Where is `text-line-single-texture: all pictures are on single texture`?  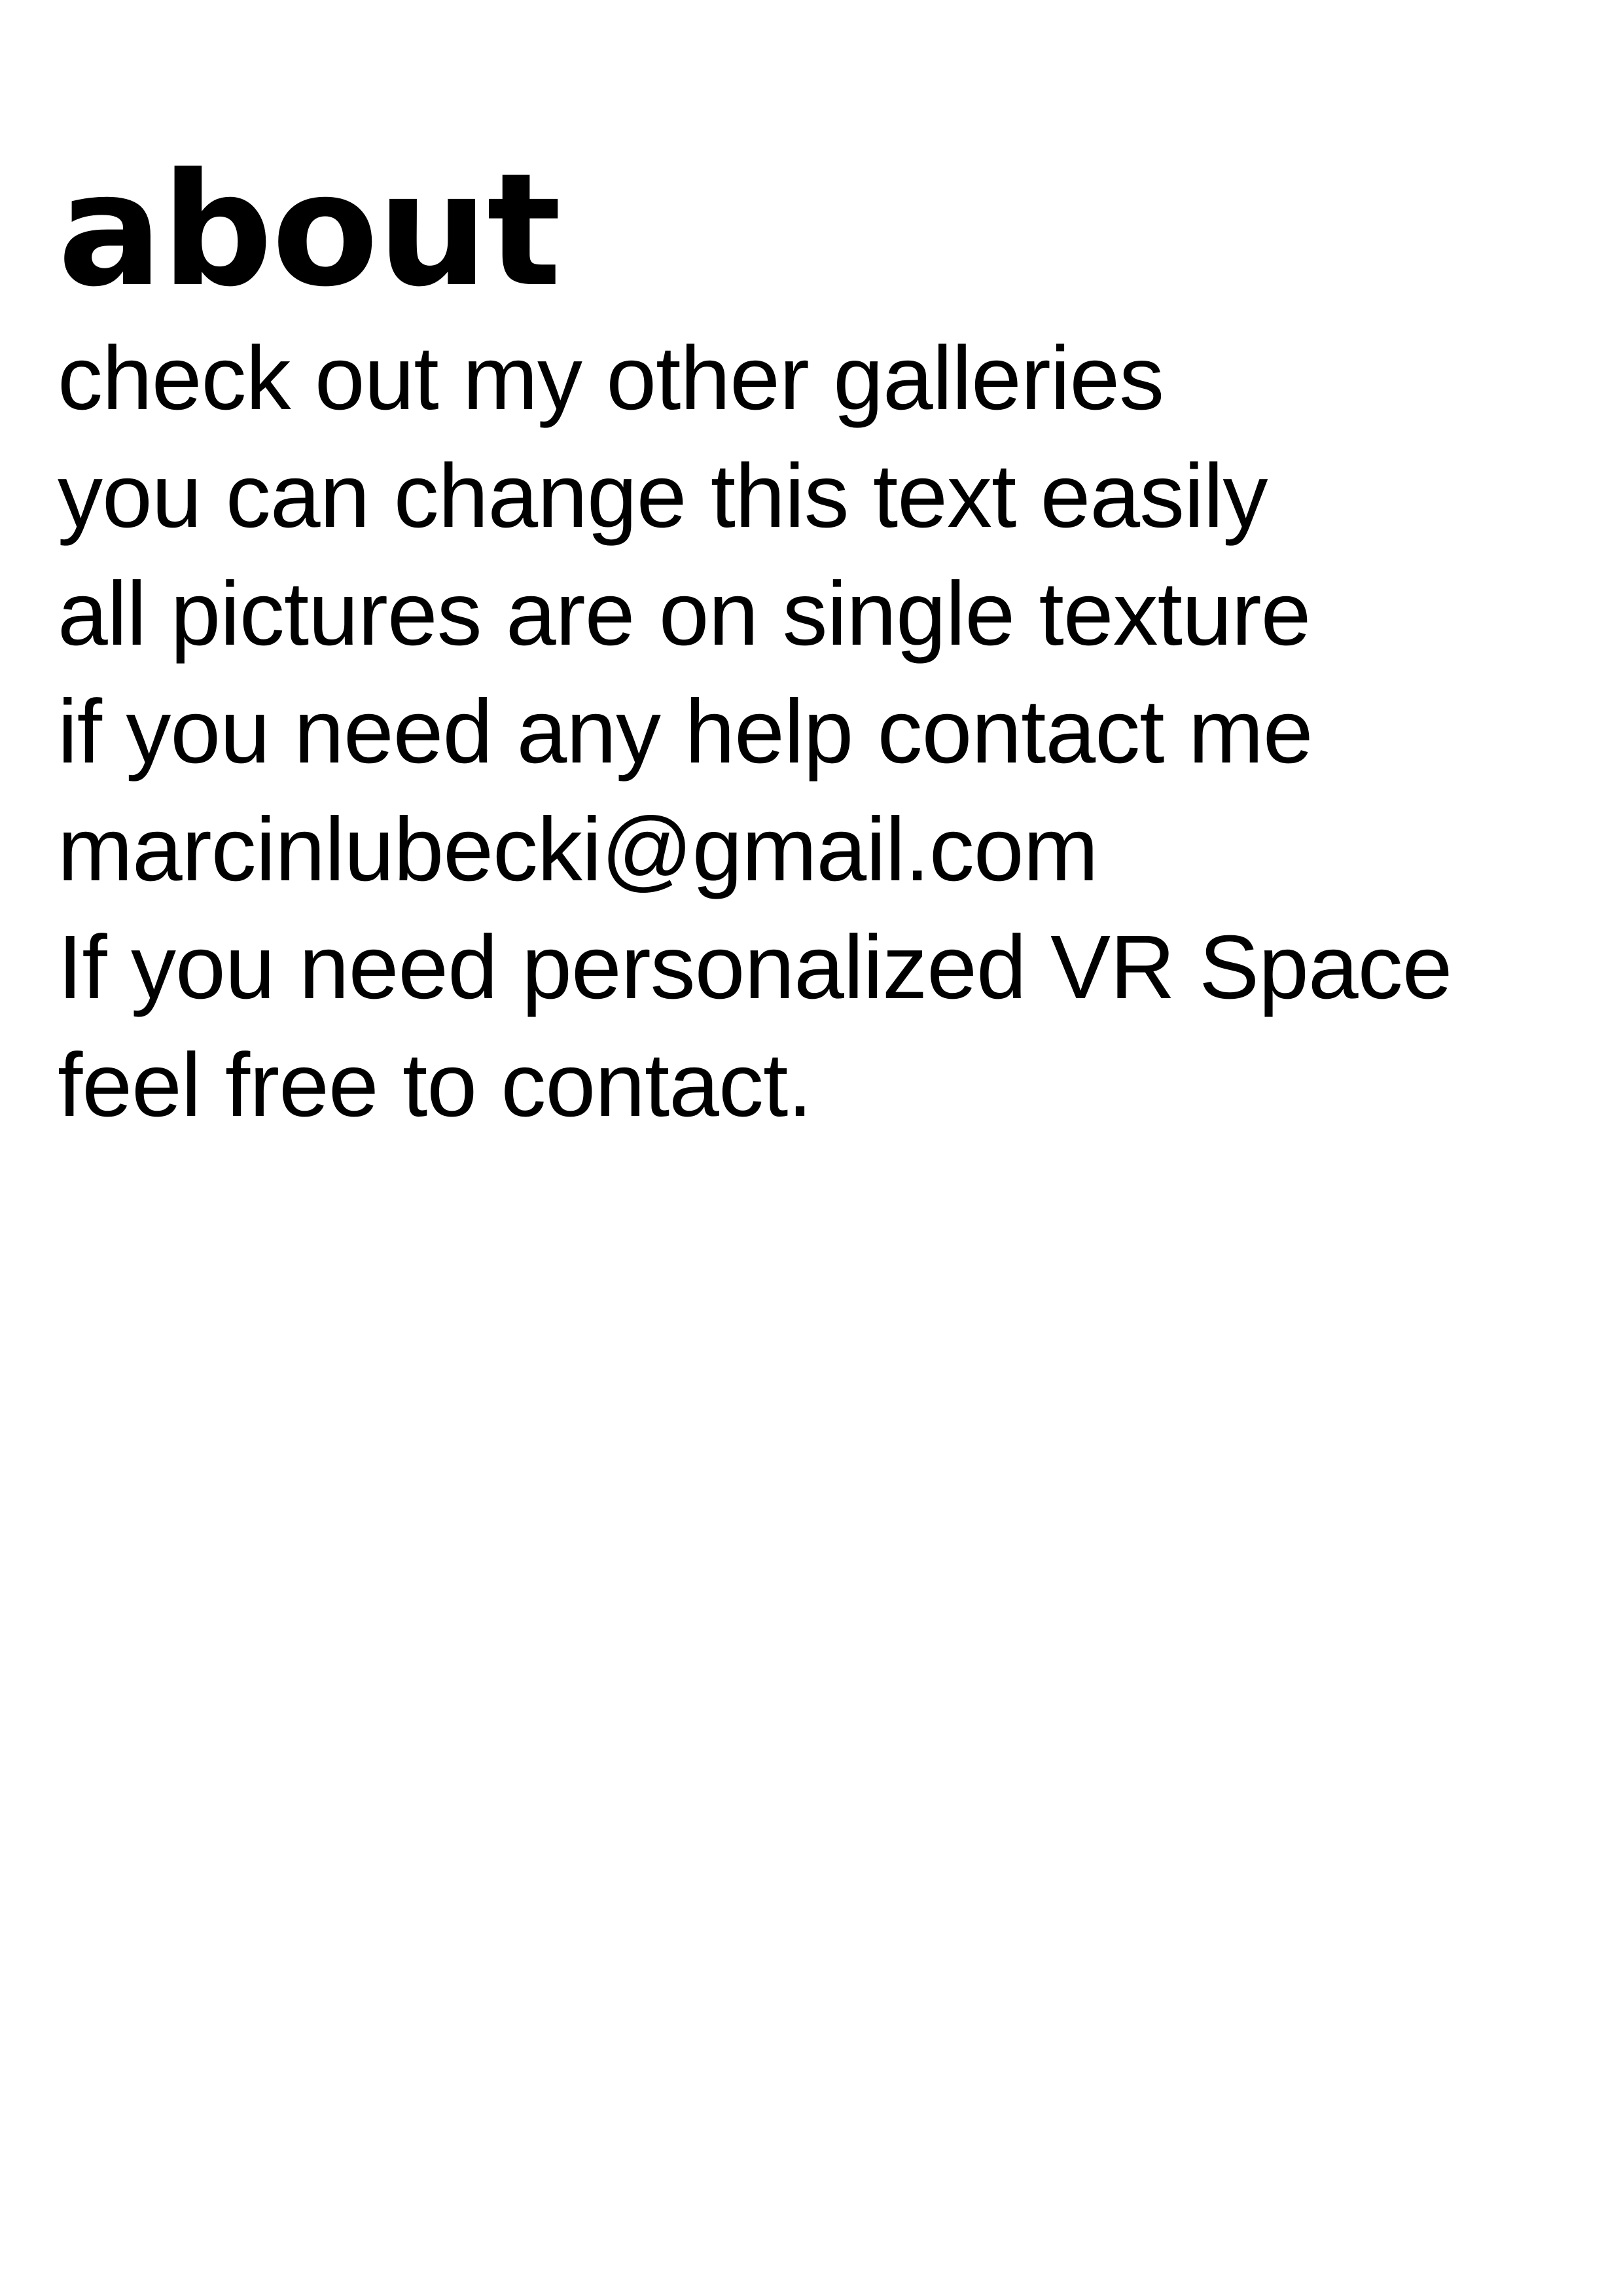 text-line-single-texture: all pictures are on single texture is located at coordinates (684, 614).